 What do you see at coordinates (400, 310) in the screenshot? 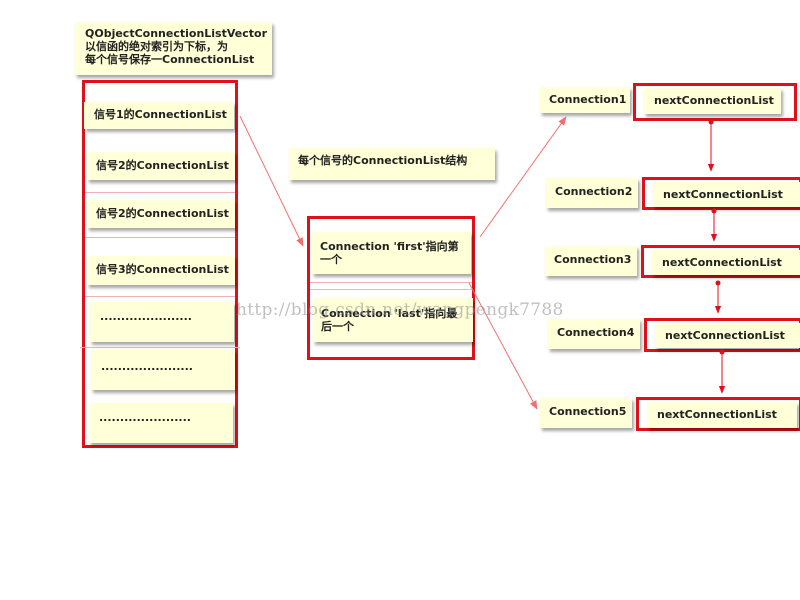
I see `watermark: http://blog.csdn.net/wangpengk7788` at bounding box center [400, 310].